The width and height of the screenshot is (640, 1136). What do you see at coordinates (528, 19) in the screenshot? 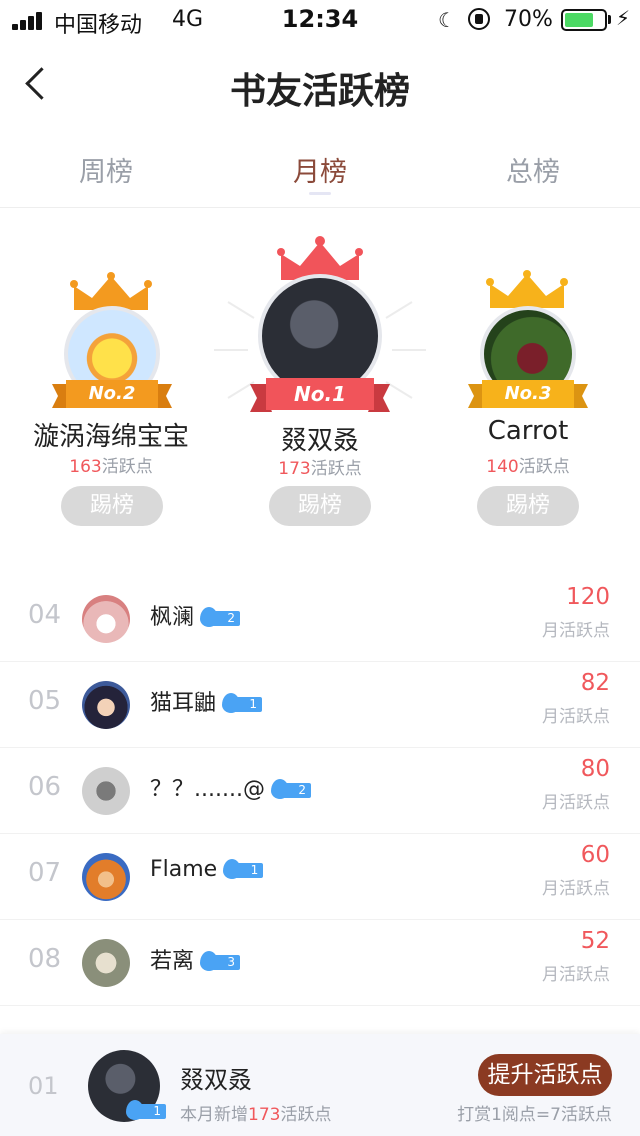
I see `battery-percent: 70%` at bounding box center [528, 19].